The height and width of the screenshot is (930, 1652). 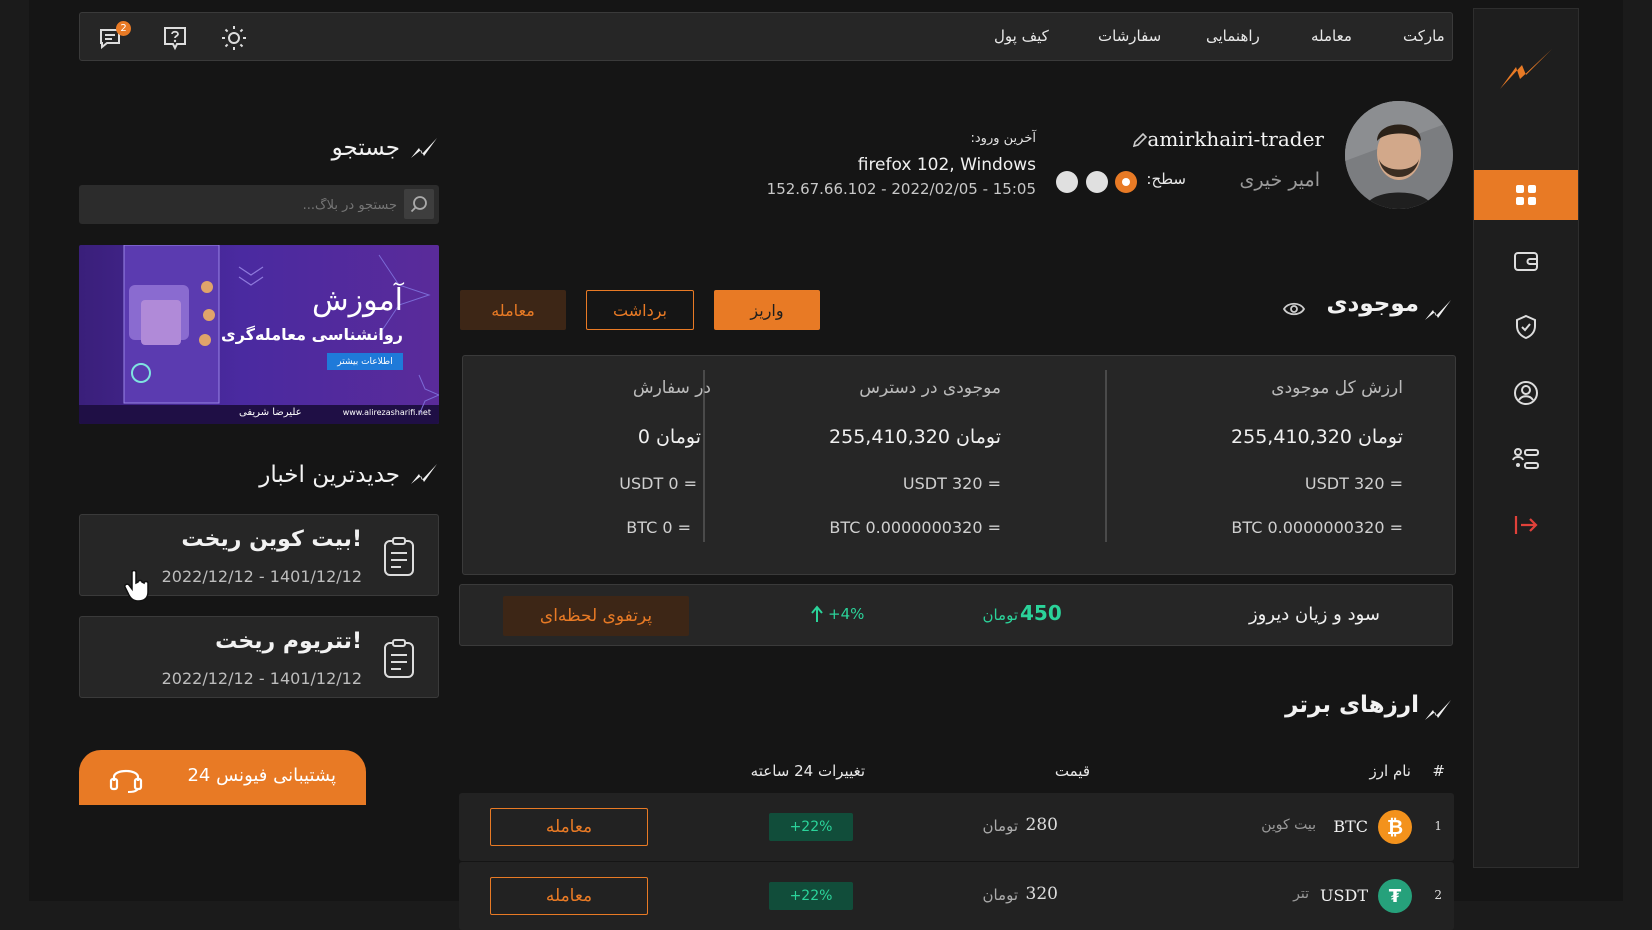 I want to click on edit-profile-button, so click(x=1140, y=142).